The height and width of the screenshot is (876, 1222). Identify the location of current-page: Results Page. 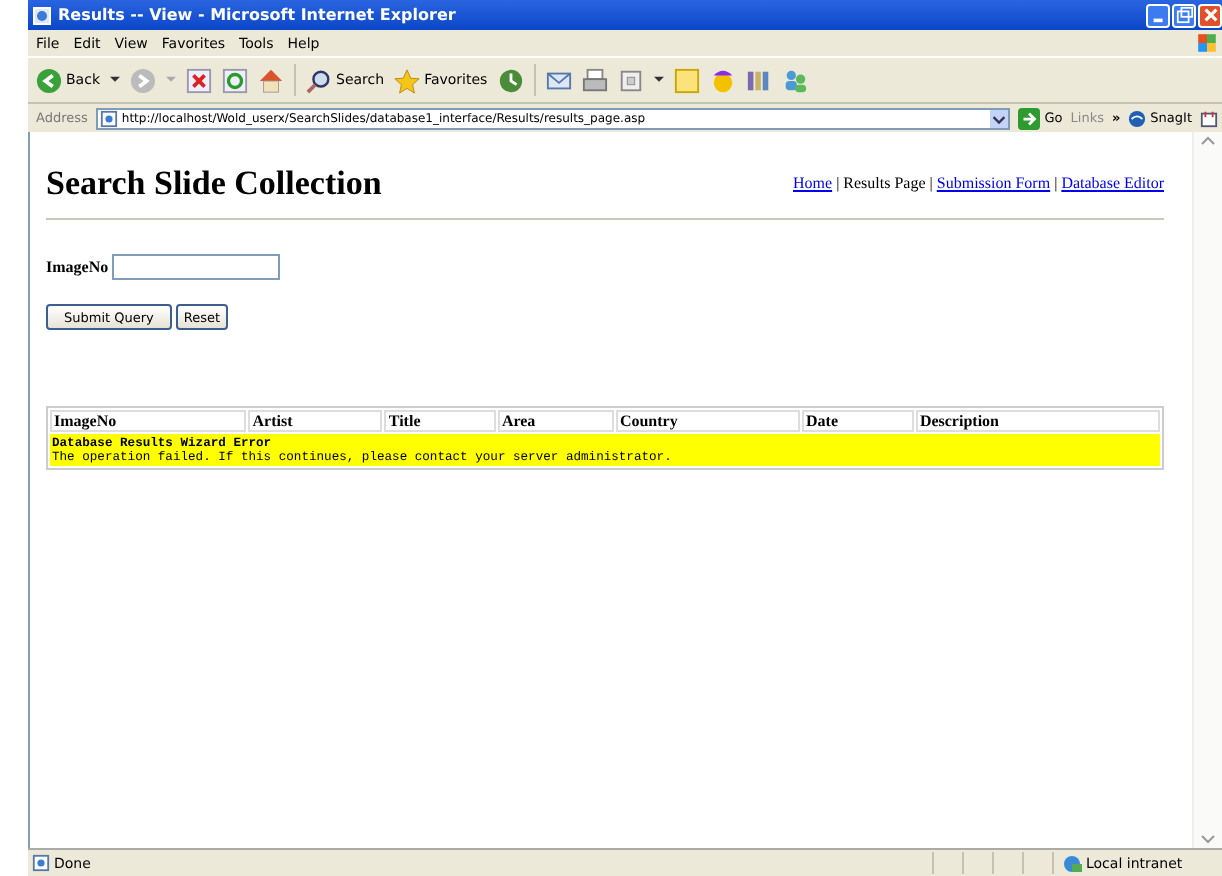
(884, 182).